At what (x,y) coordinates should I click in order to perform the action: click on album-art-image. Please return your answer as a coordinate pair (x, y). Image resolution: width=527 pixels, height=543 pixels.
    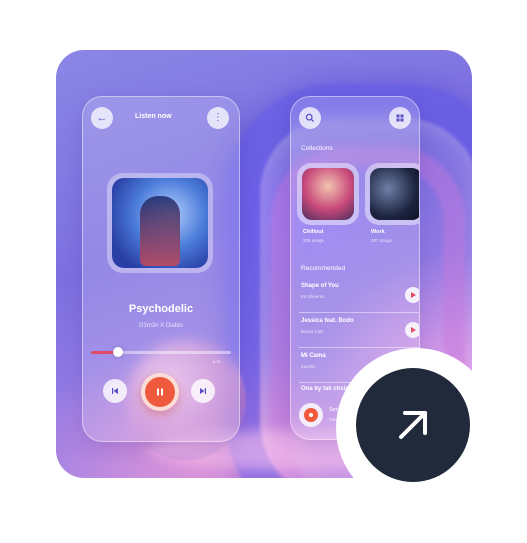
    Looking at the image, I should click on (160, 223).